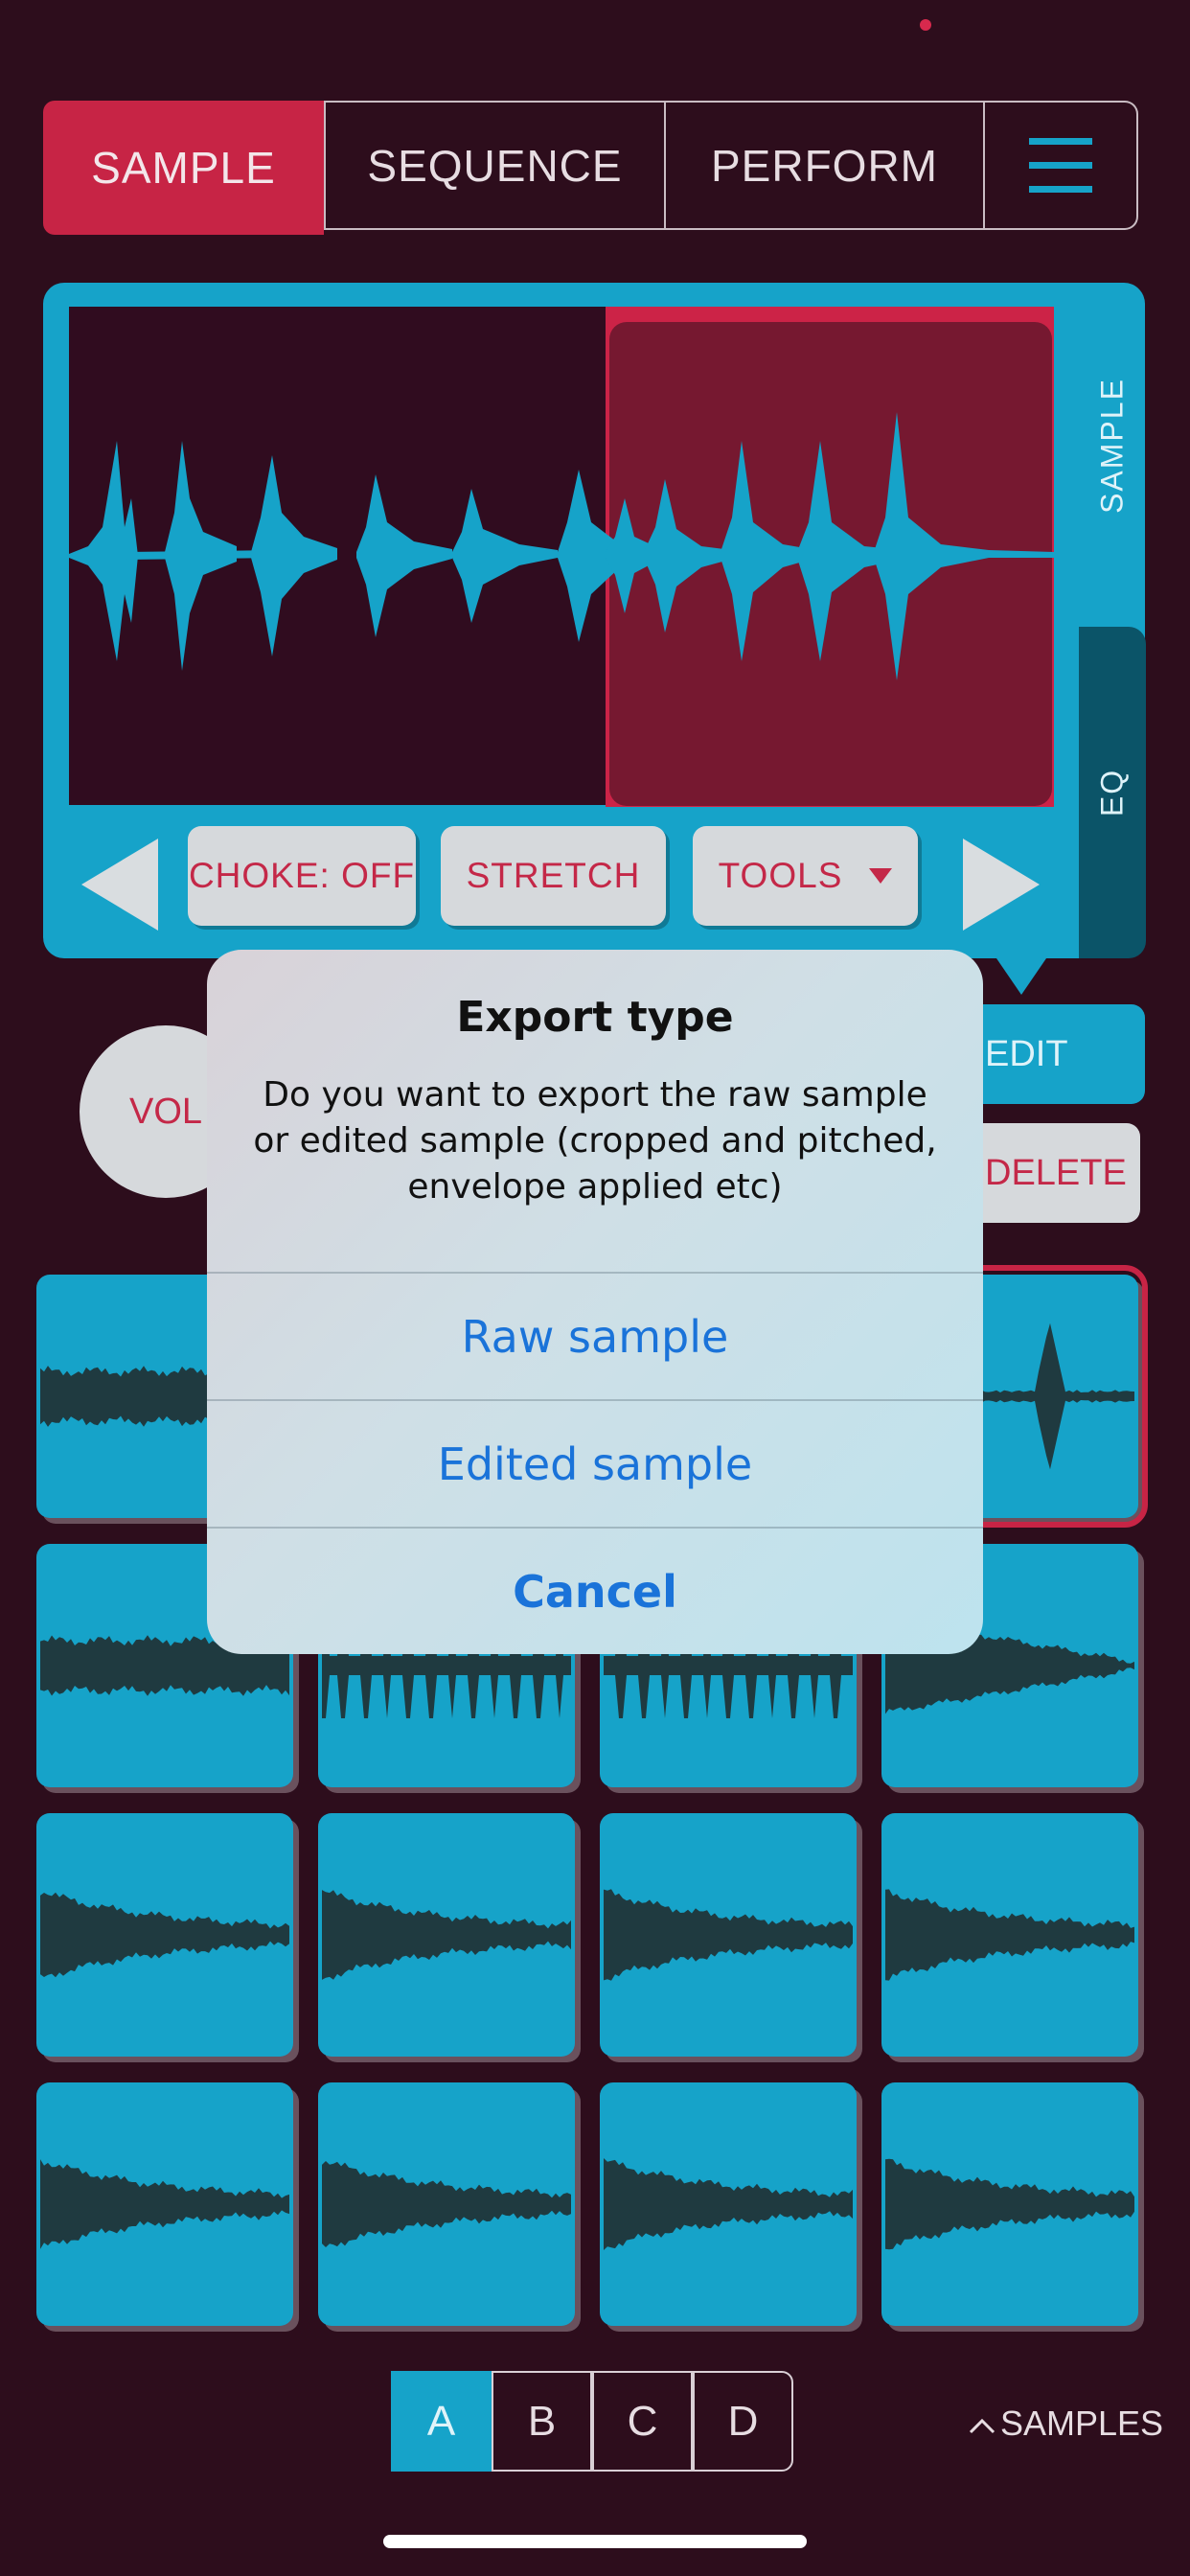 Image resolution: width=1190 pixels, height=2576 pixels. What do you see at coordinates (1021, 976) in the screenshot?
I see `edit-pointer` at bounding box center [1021, 976].